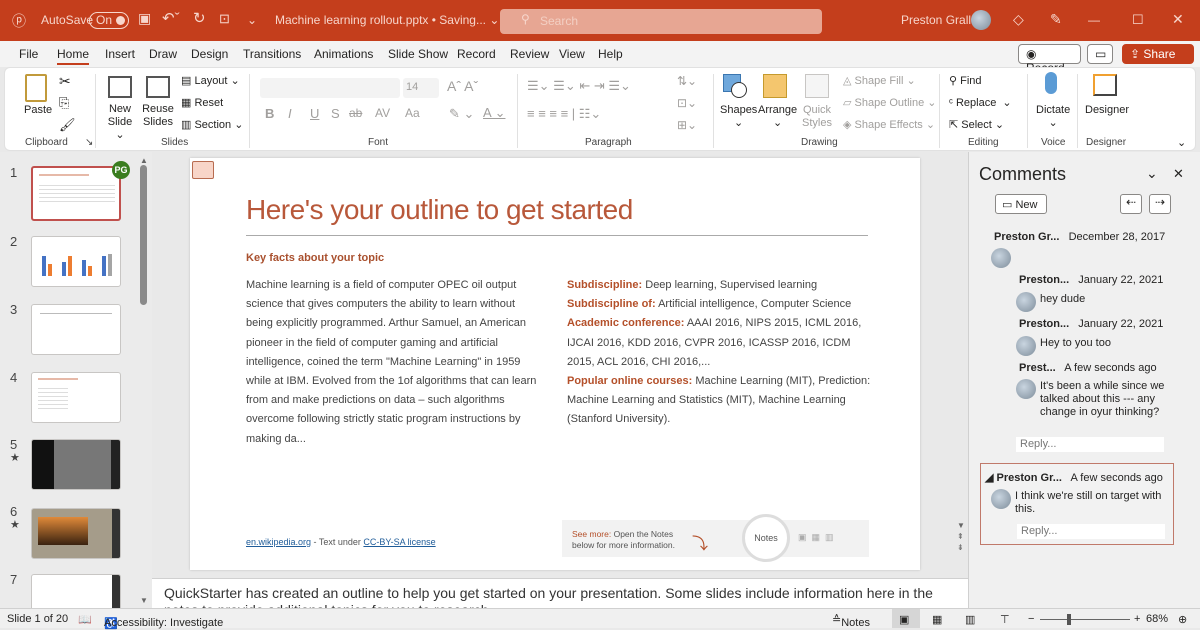 The height and width of the screenshot is (630, 1200). Describe the element at coordinates (890, 102) in the screenshot. I see `shape-outline-button: ▱ Shape Outline ⌄` at that location.